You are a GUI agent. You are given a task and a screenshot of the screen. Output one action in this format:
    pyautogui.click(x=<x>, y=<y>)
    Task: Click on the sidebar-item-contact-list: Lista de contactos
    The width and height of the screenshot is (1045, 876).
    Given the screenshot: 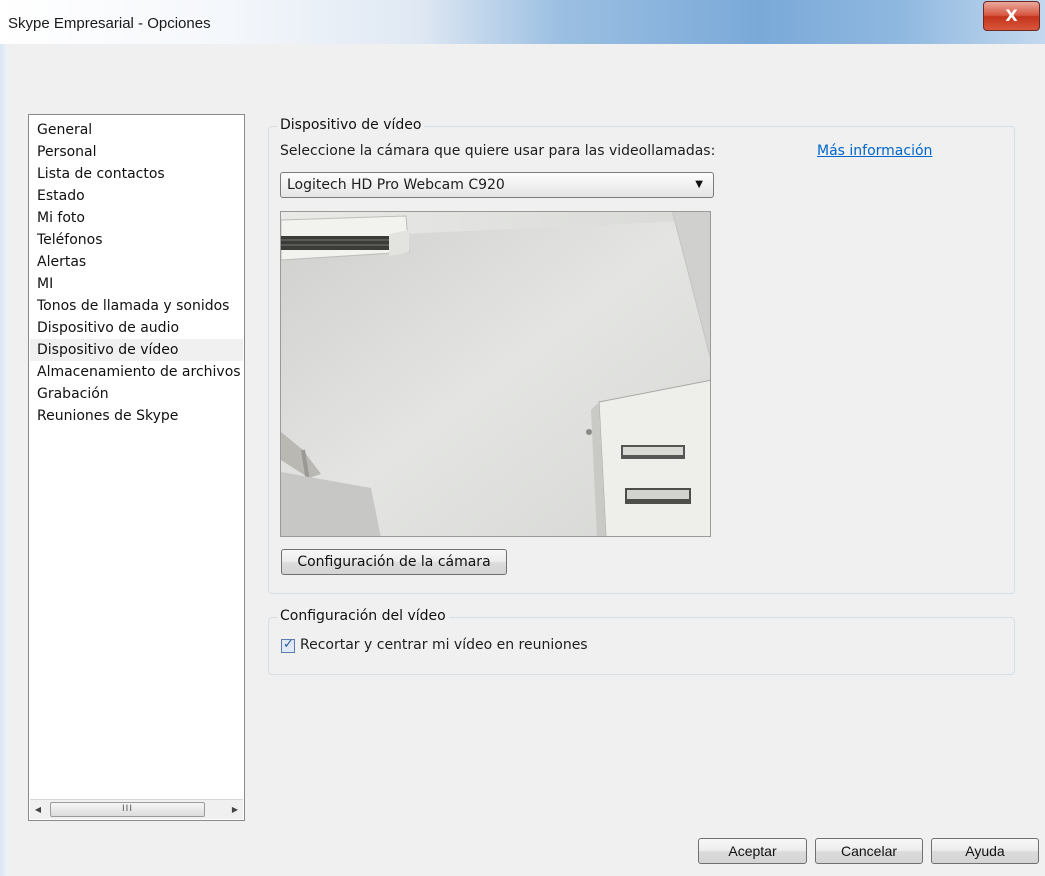 What is the action you would take?
    pyautogui.click(x=136, y=174)
    